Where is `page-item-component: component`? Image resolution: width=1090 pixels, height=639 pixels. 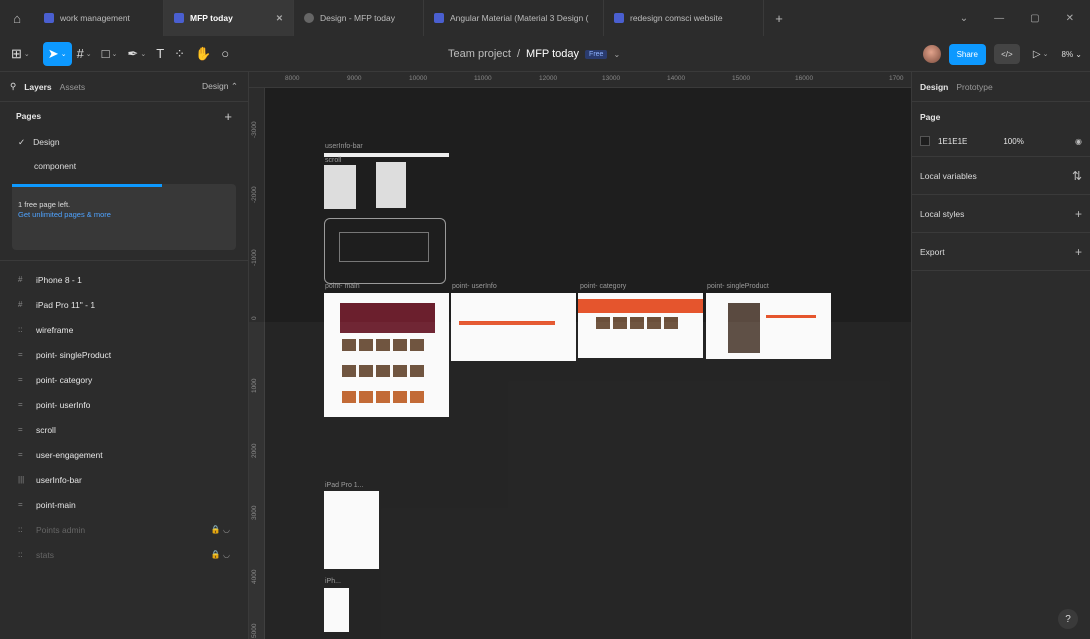
page-item-component: component is located at coordinates (124, 166).